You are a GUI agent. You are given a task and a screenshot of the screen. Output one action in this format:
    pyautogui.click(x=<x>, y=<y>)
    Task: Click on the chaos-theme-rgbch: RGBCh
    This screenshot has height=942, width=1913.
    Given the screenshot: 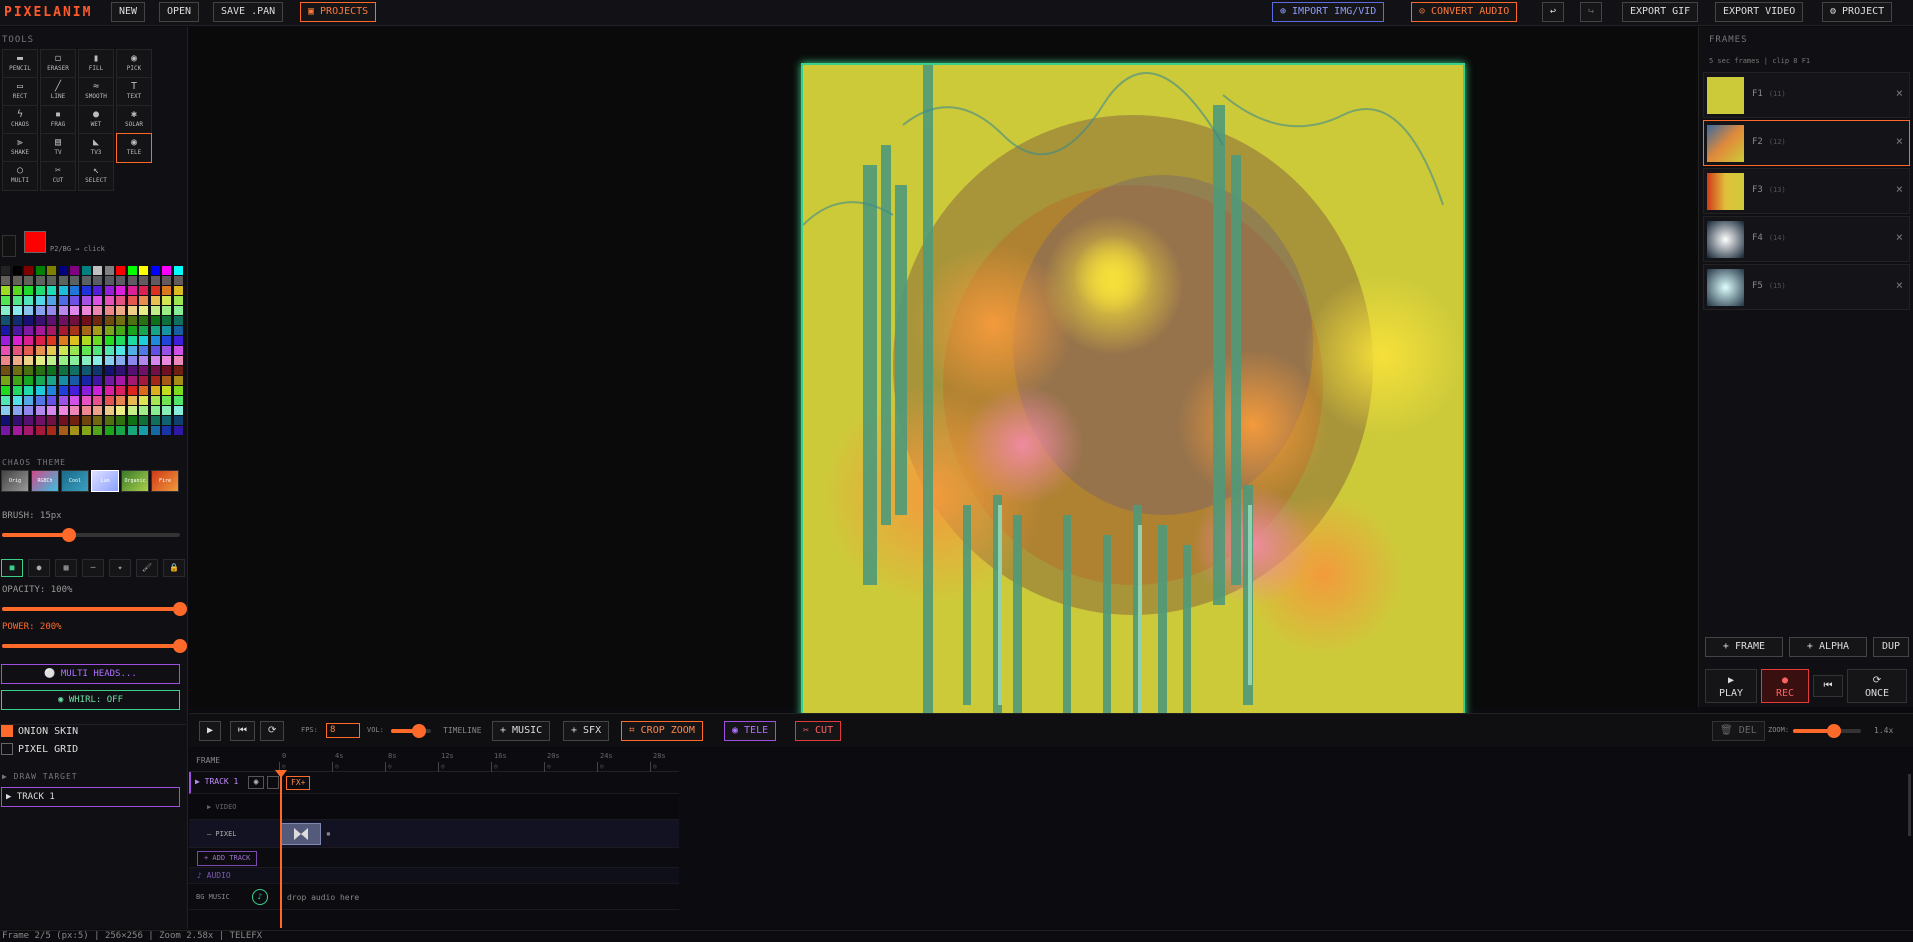 What is the action you would take?
    pyautogui.click(x=45, y=481)
    